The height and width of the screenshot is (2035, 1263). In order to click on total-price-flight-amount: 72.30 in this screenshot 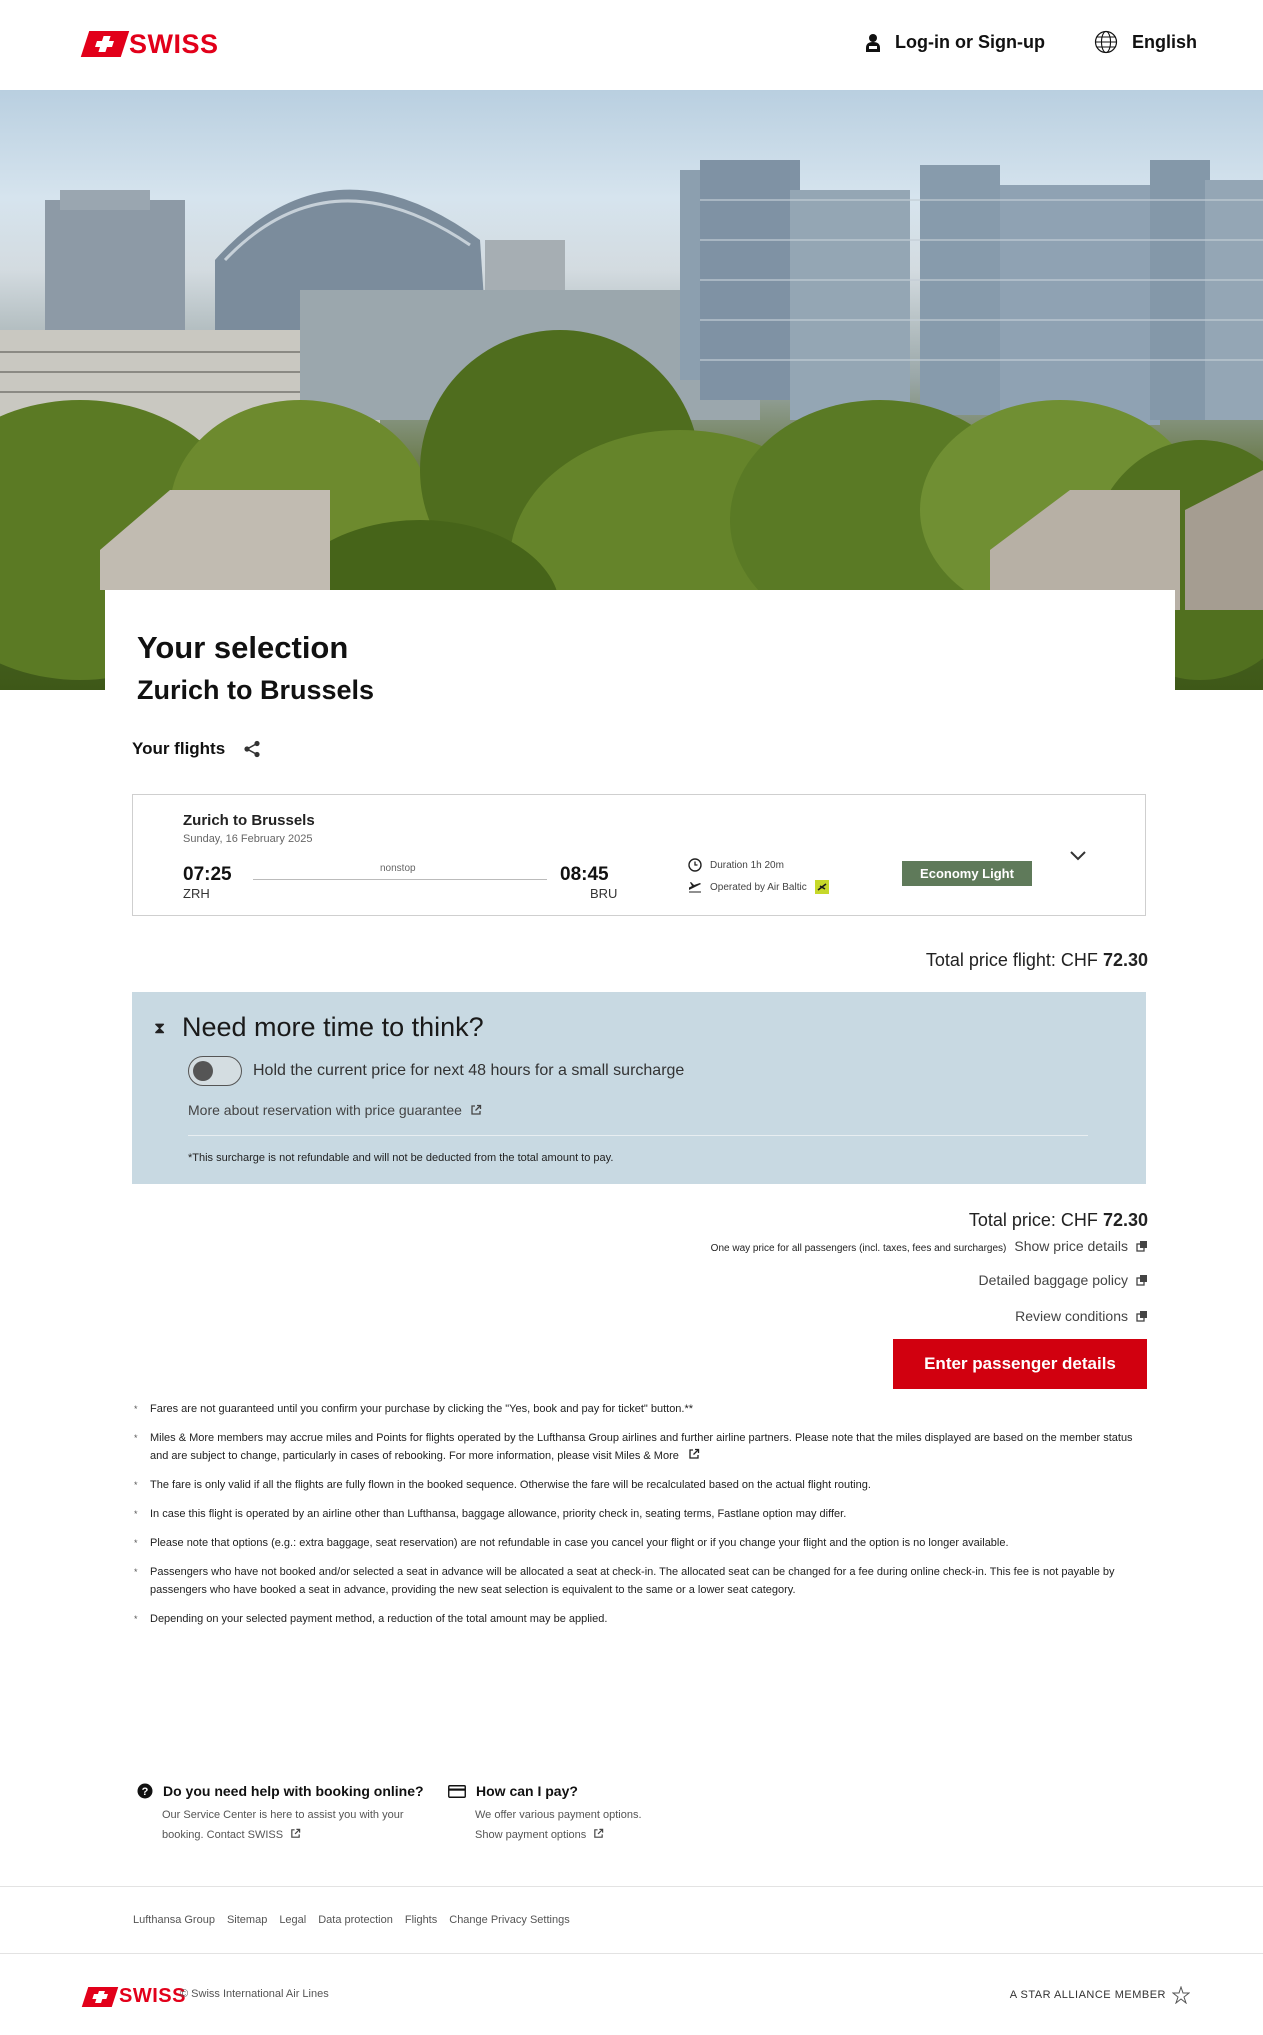, I will do `click(1125, 960)`.